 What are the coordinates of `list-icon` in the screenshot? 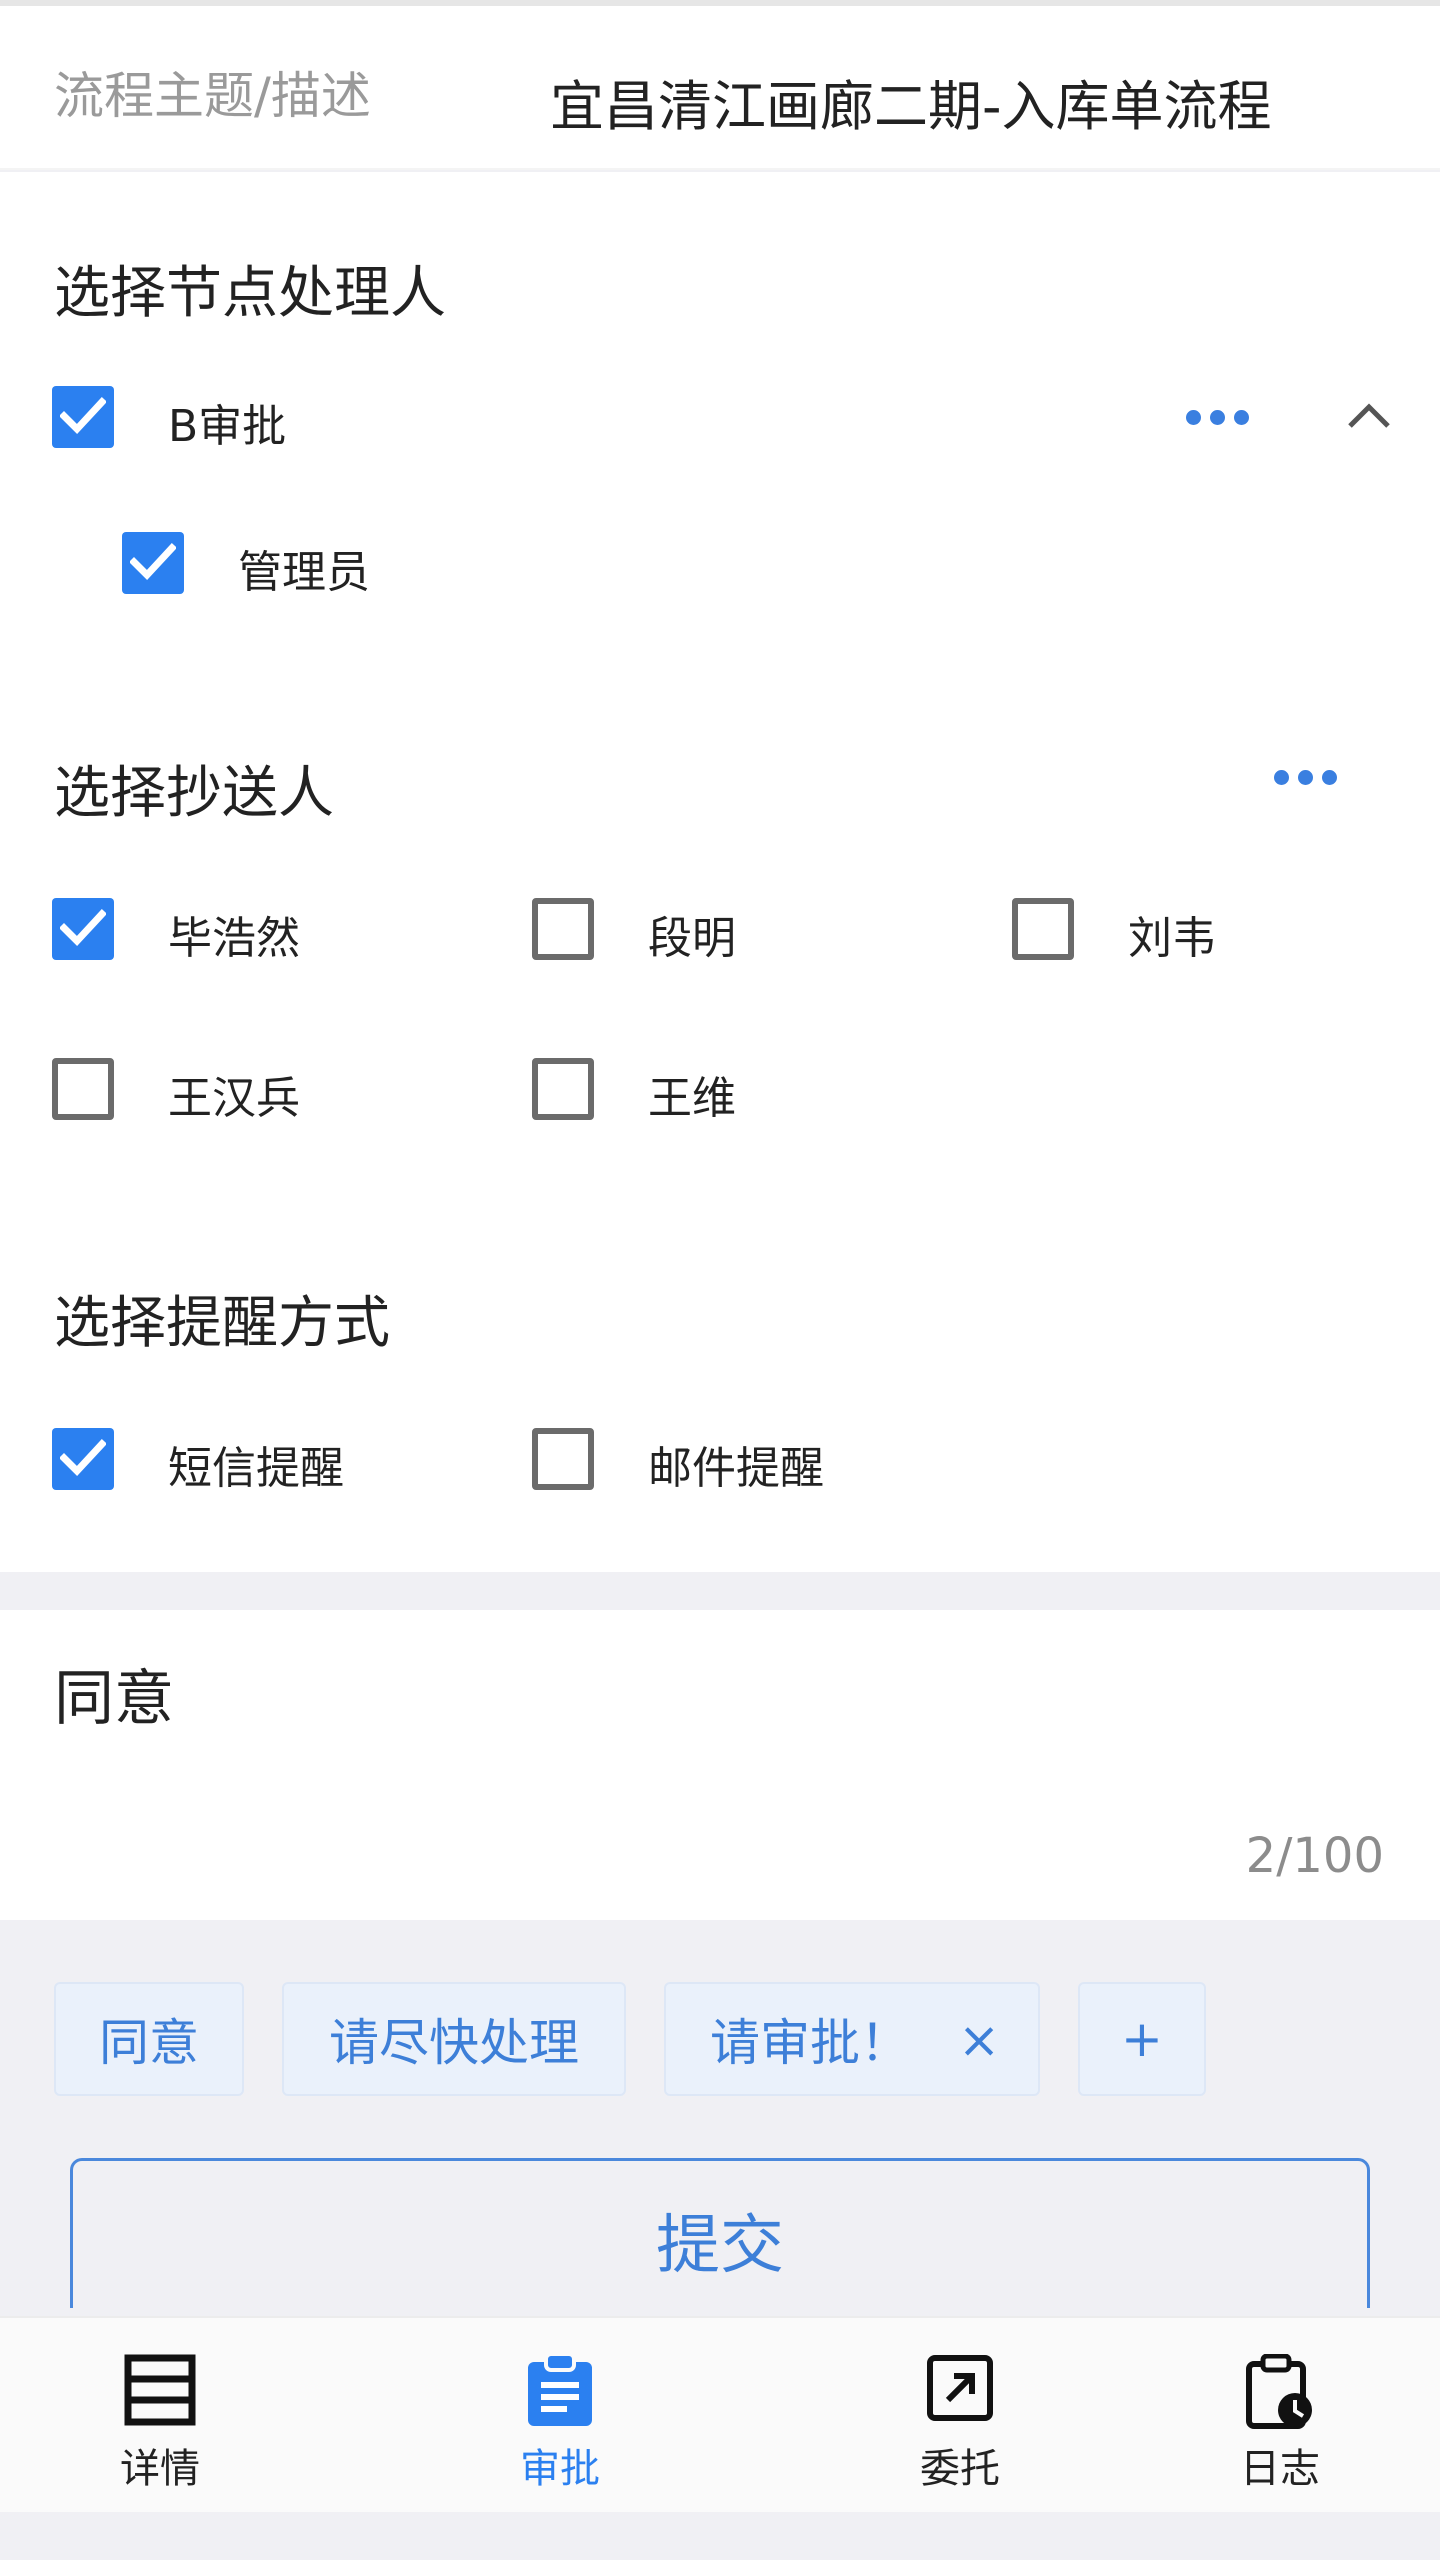 It's located at (160, 2390).